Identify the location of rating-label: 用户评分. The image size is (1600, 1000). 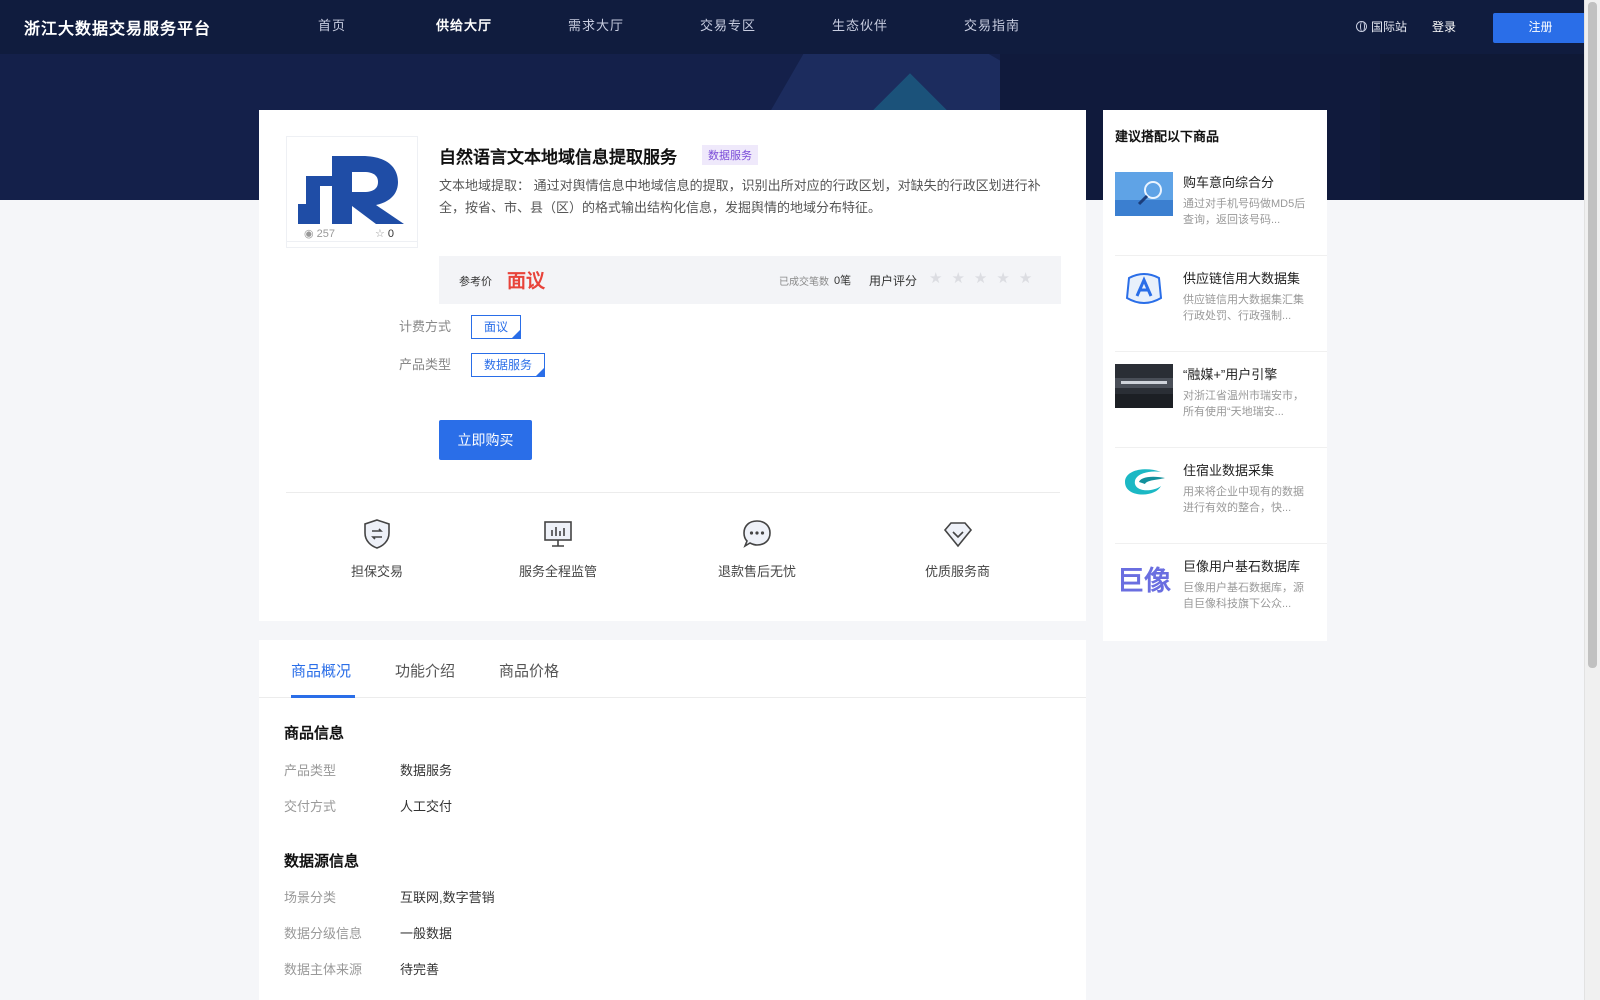
(893, 281).